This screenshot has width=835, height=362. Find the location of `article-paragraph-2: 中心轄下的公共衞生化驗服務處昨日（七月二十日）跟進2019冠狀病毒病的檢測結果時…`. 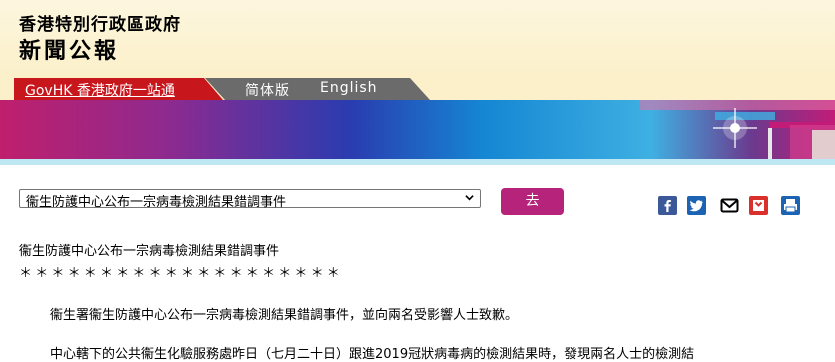

article-paragraph-2: 中心轄下的公共衞生化驗服務處昨日（七月二十日）跟進2019冠狀病毒病的檢測結果時… is located at coordinates (372, 354).